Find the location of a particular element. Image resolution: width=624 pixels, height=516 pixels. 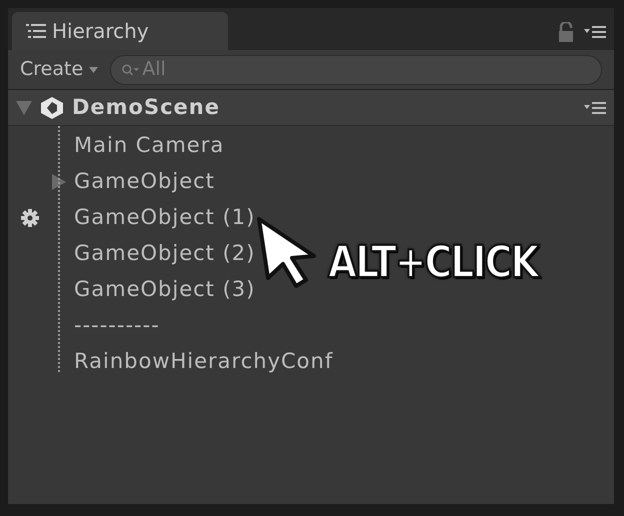

lock-icon is located at coordinates (566, 32).